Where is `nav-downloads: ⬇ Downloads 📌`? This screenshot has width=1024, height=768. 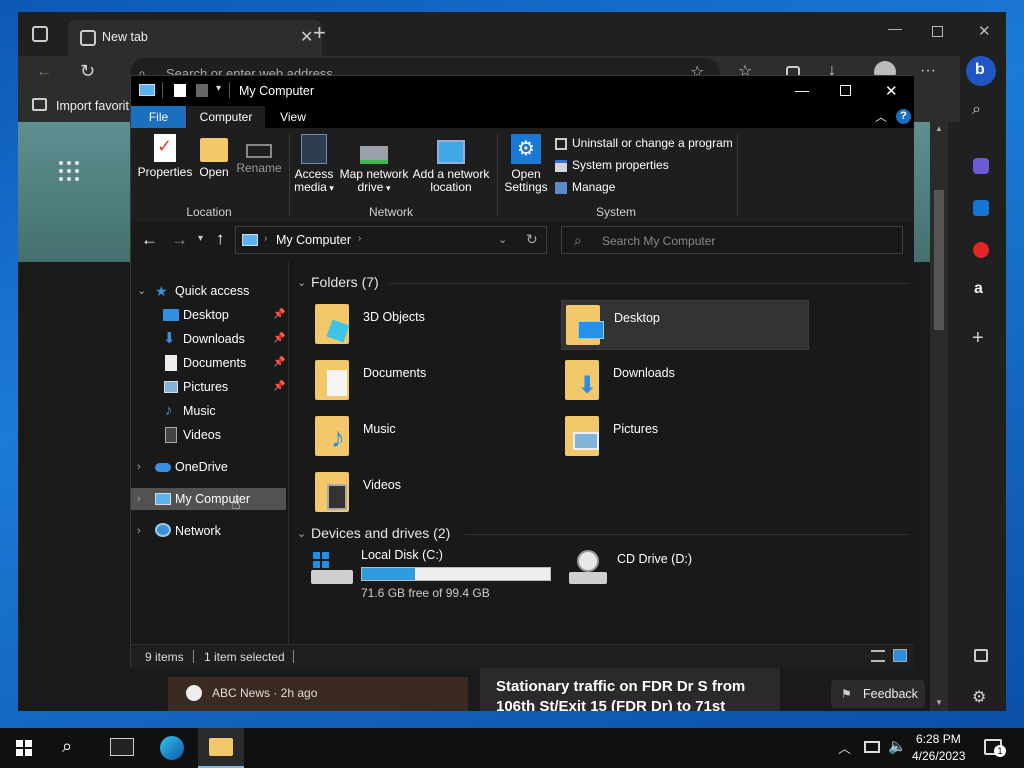 nav-downloads: ⬇ Downloads 📌 is located at coordinates (208, 339).